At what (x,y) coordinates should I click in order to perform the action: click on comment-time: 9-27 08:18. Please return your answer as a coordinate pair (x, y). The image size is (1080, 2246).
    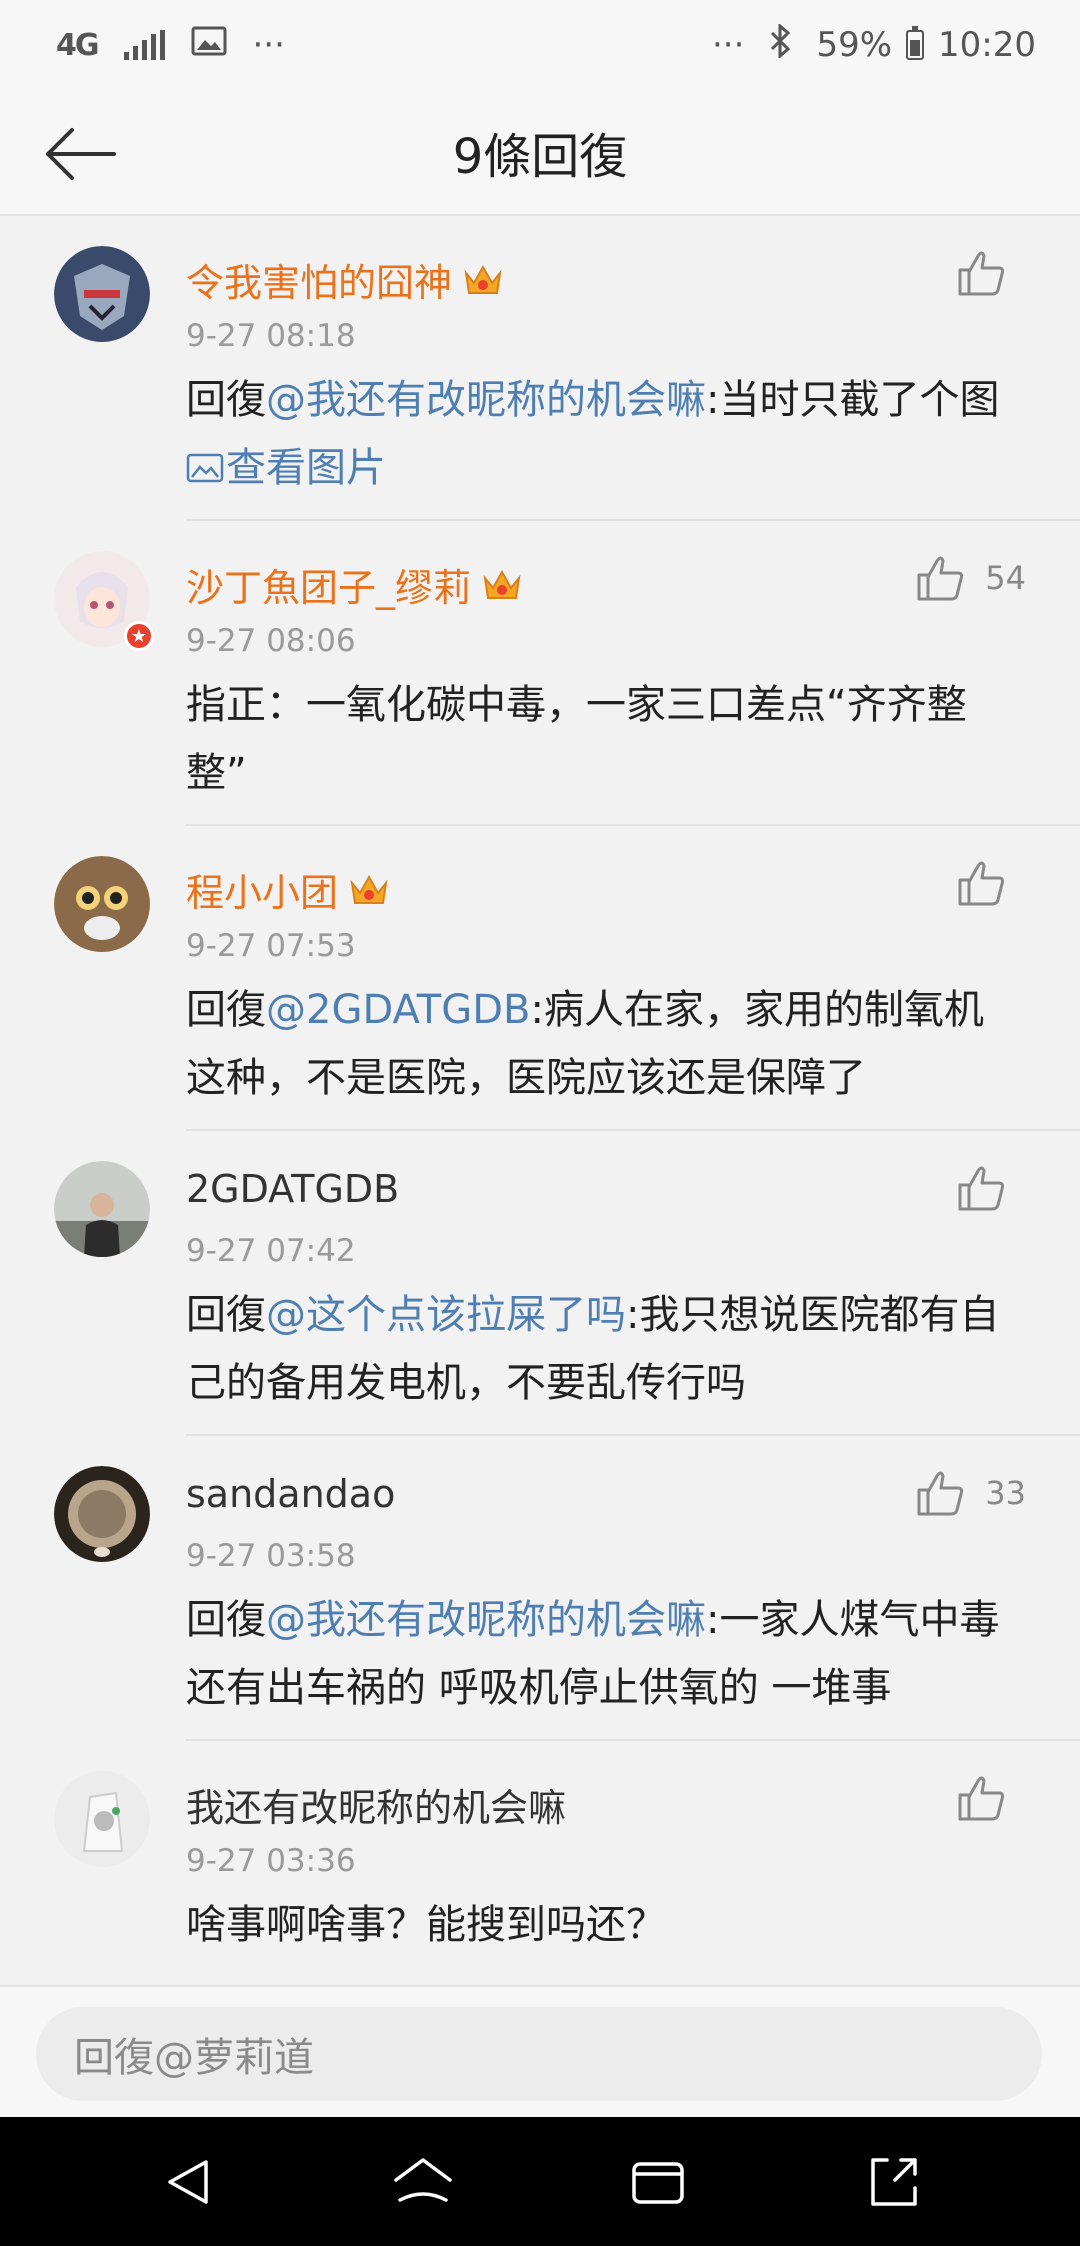
    Looking at the image, I should click on (271, 336).